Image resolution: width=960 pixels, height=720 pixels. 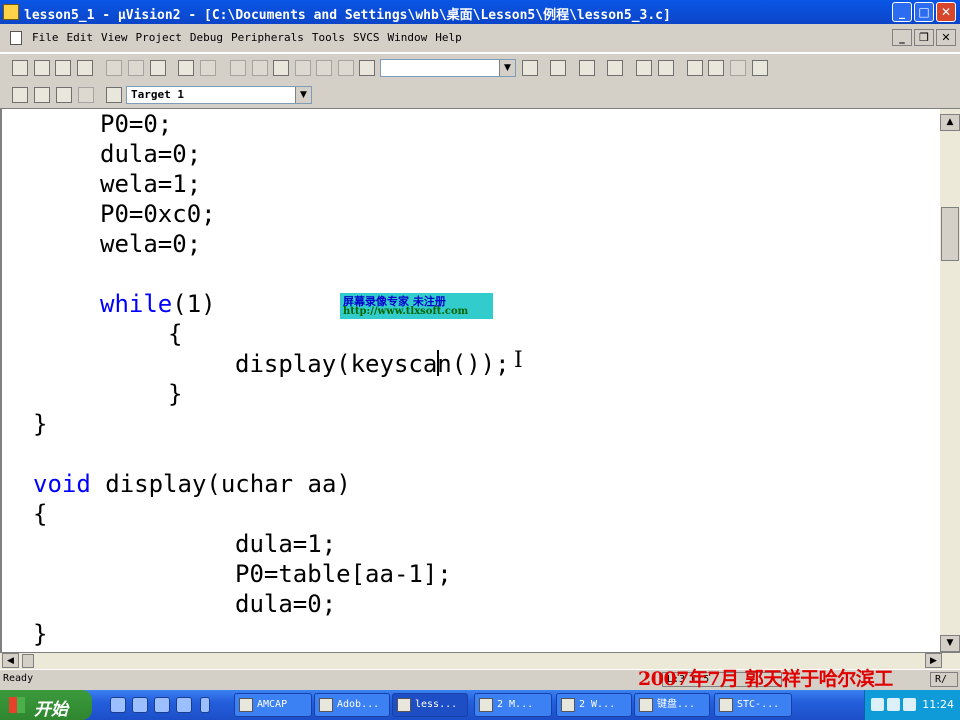 What do you see at coordinates (85, 68) in the screenshot?
I see `save-all-icon` at bounding box center [85, 68].